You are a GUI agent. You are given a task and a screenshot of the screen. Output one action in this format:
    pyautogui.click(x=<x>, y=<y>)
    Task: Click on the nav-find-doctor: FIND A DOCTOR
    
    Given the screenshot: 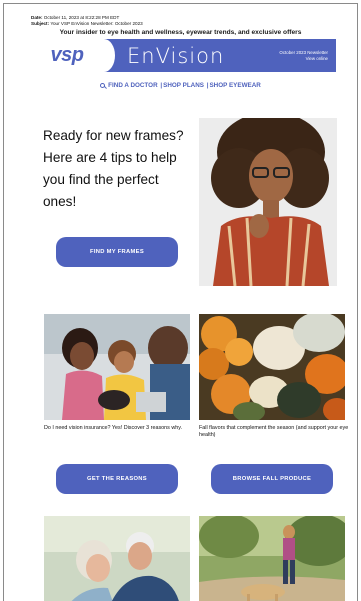 What is the action you would take?
    pyautogui.click(x=132, y=85)
    